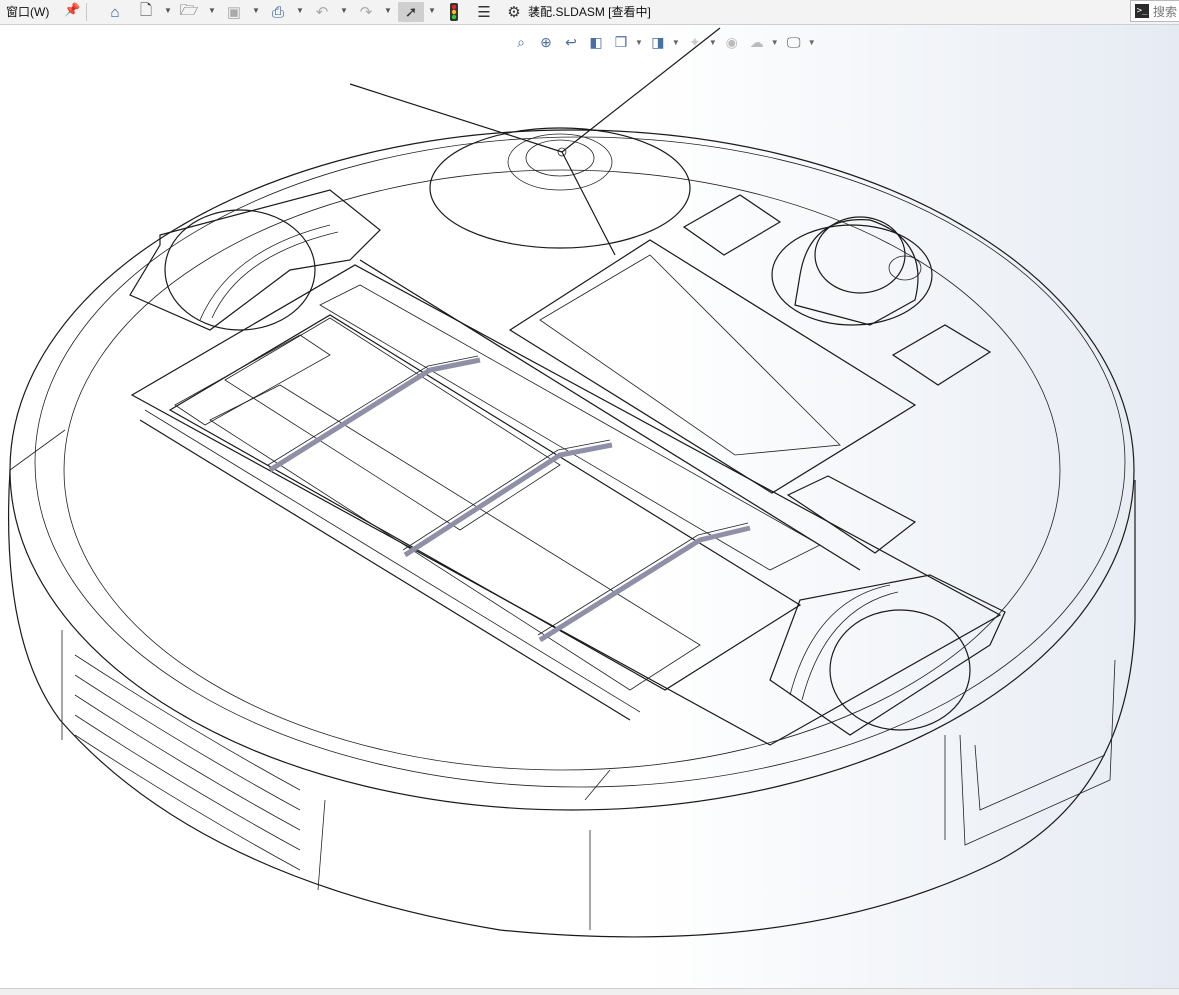  What do you see at coordinates (27, 11) in the screenshot?
I see `window-menu: 窗口(W)` at bounding box center [27, 11].